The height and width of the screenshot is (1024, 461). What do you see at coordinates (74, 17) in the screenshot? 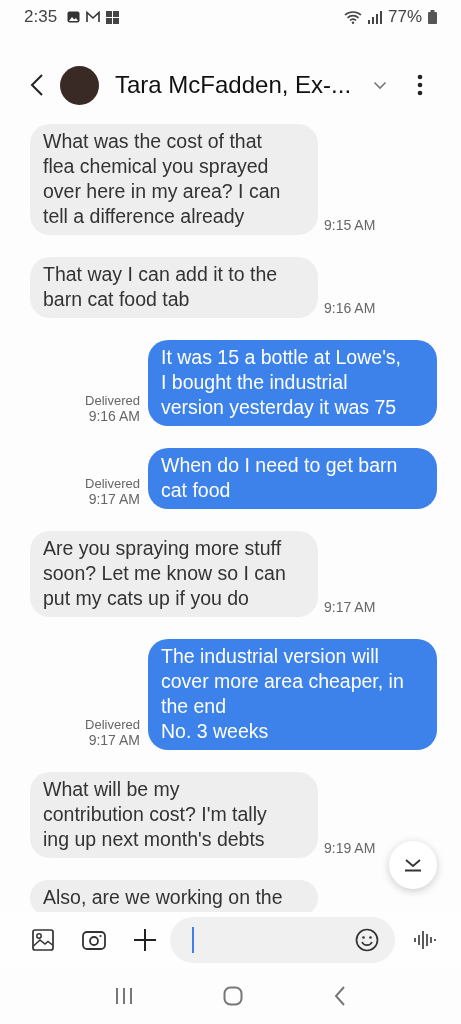
I see `gallery-notification-icon` at bounding box center [74, 17].